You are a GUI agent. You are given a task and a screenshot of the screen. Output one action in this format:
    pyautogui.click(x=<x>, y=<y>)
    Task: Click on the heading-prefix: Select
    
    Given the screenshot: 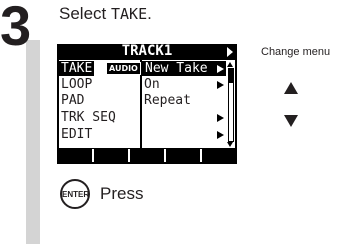 What is the action you would take?
    pyautogui.click(x=85, y=13)
    